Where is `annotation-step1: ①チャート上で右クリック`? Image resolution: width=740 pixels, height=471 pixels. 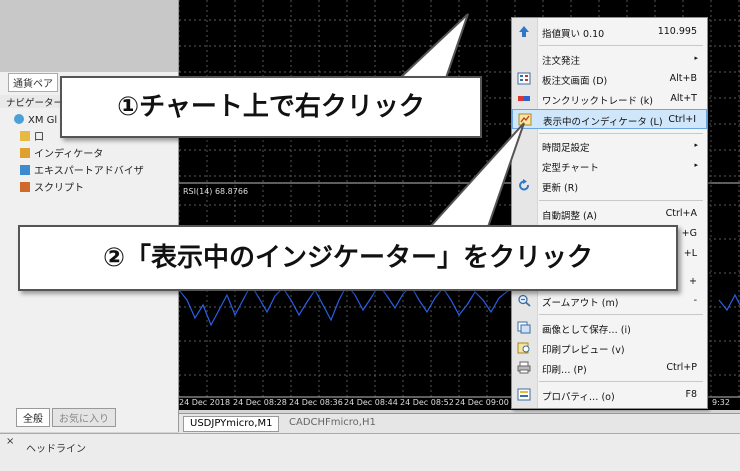 annotation-step1: ①チャート上で右クリック is located at coordinates (271, 107).